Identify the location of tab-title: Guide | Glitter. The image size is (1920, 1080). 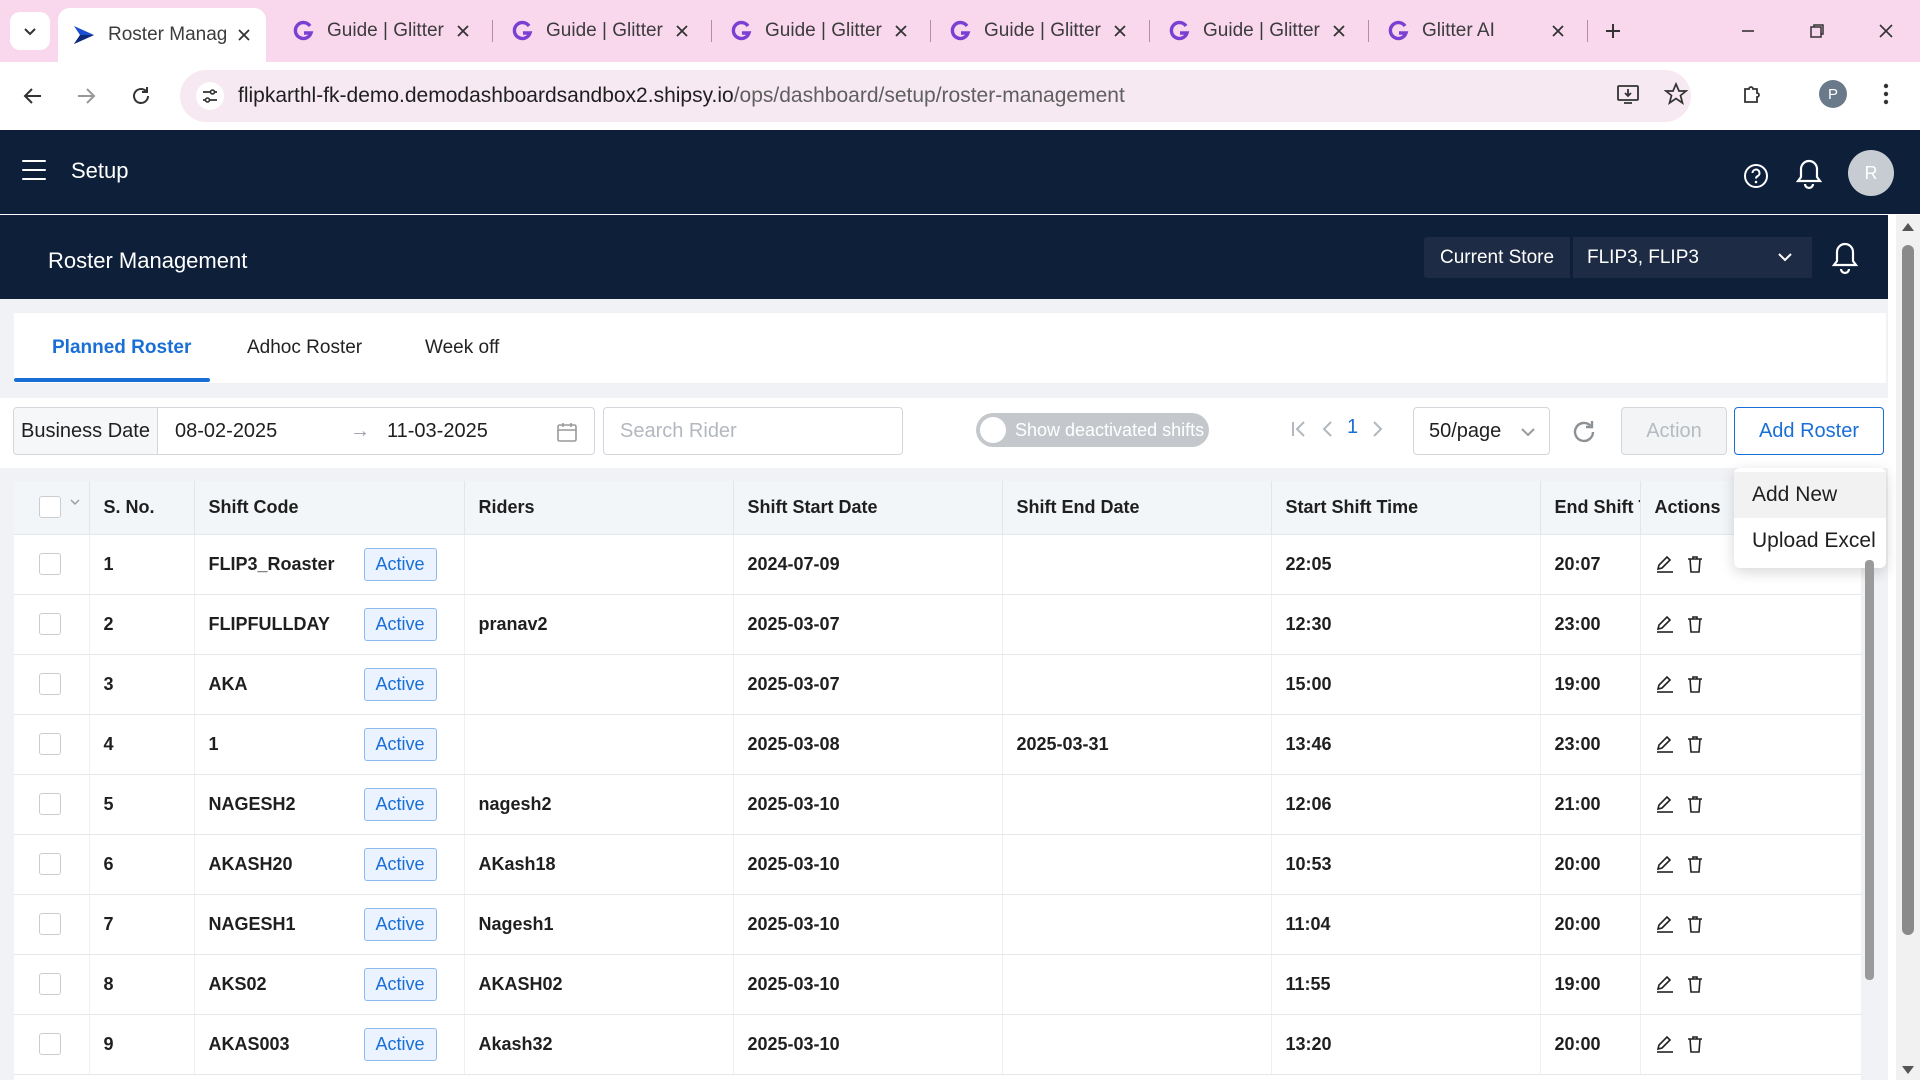
(604, 30).